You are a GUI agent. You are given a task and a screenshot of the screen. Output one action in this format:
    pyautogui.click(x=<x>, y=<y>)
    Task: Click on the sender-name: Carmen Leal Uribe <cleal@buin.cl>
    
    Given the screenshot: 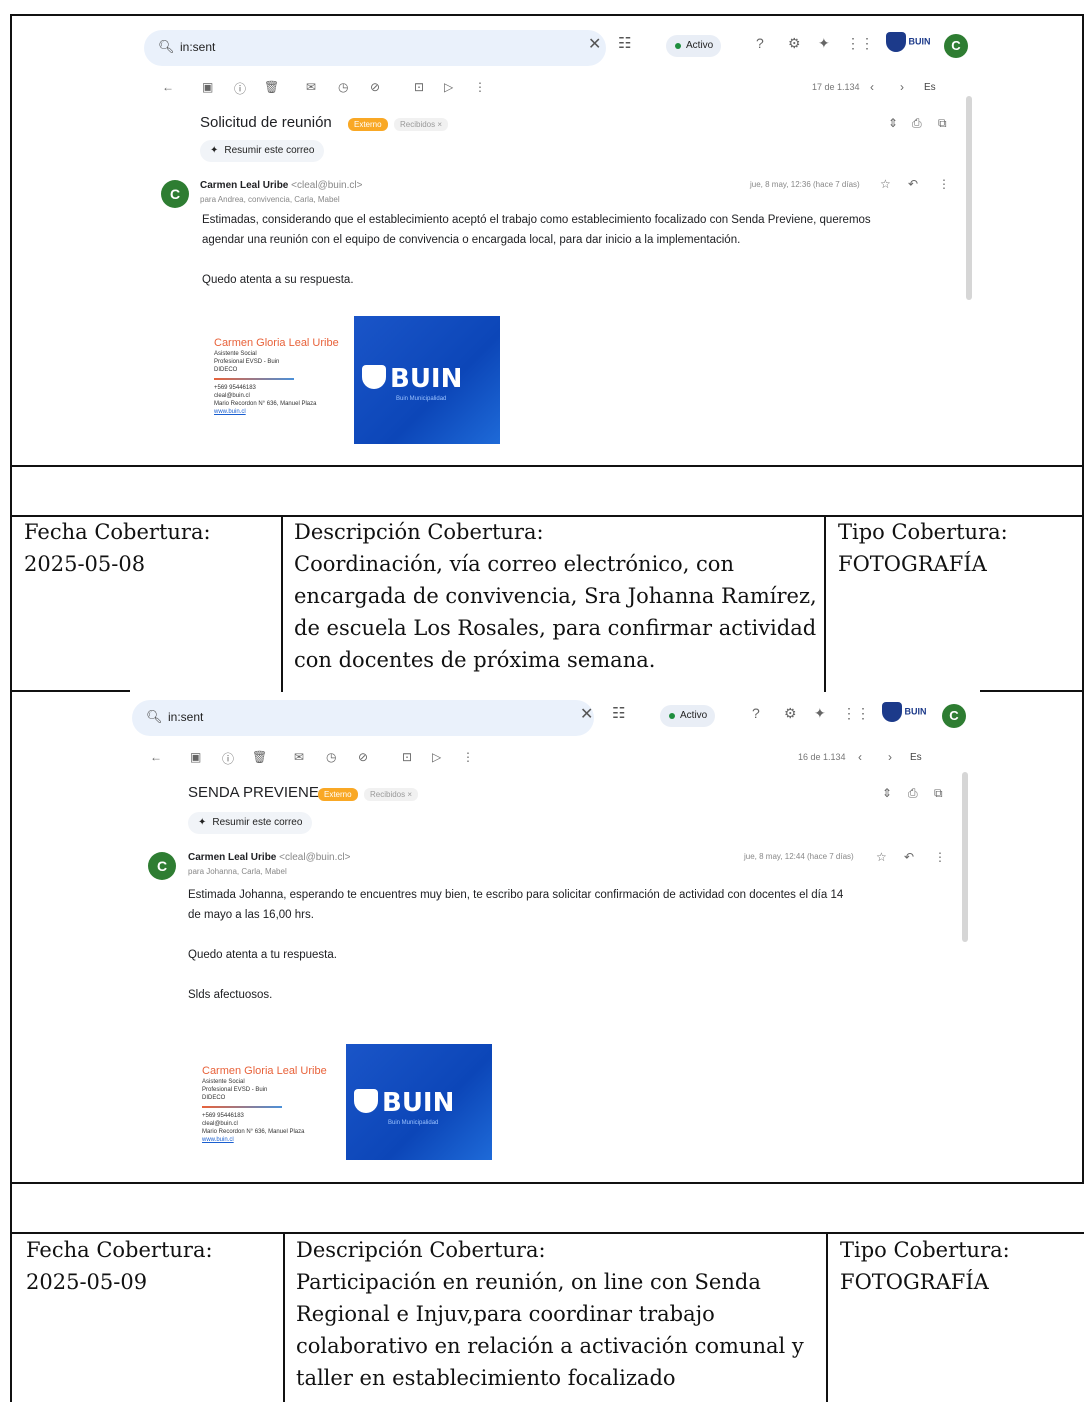 What is the action you would take?
    pyautogui.click(x=269, y=857)
    